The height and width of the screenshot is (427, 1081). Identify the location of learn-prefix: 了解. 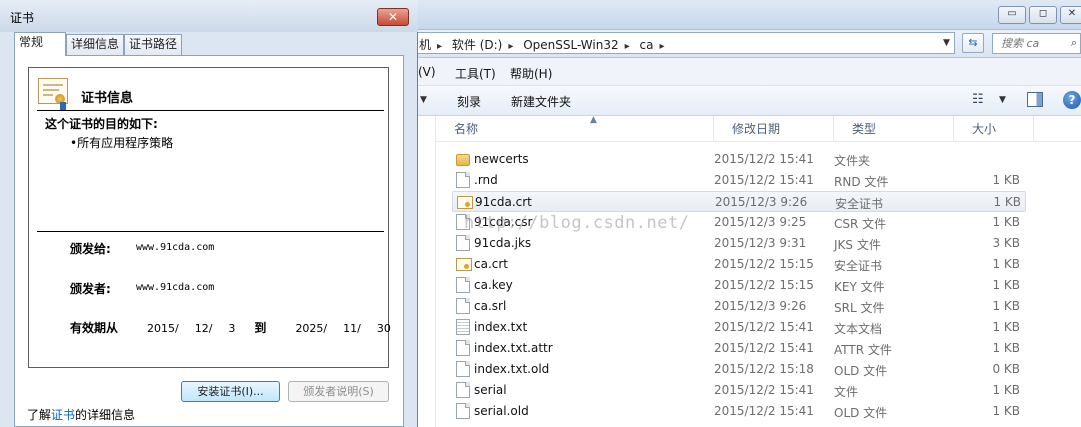
(39, 415).